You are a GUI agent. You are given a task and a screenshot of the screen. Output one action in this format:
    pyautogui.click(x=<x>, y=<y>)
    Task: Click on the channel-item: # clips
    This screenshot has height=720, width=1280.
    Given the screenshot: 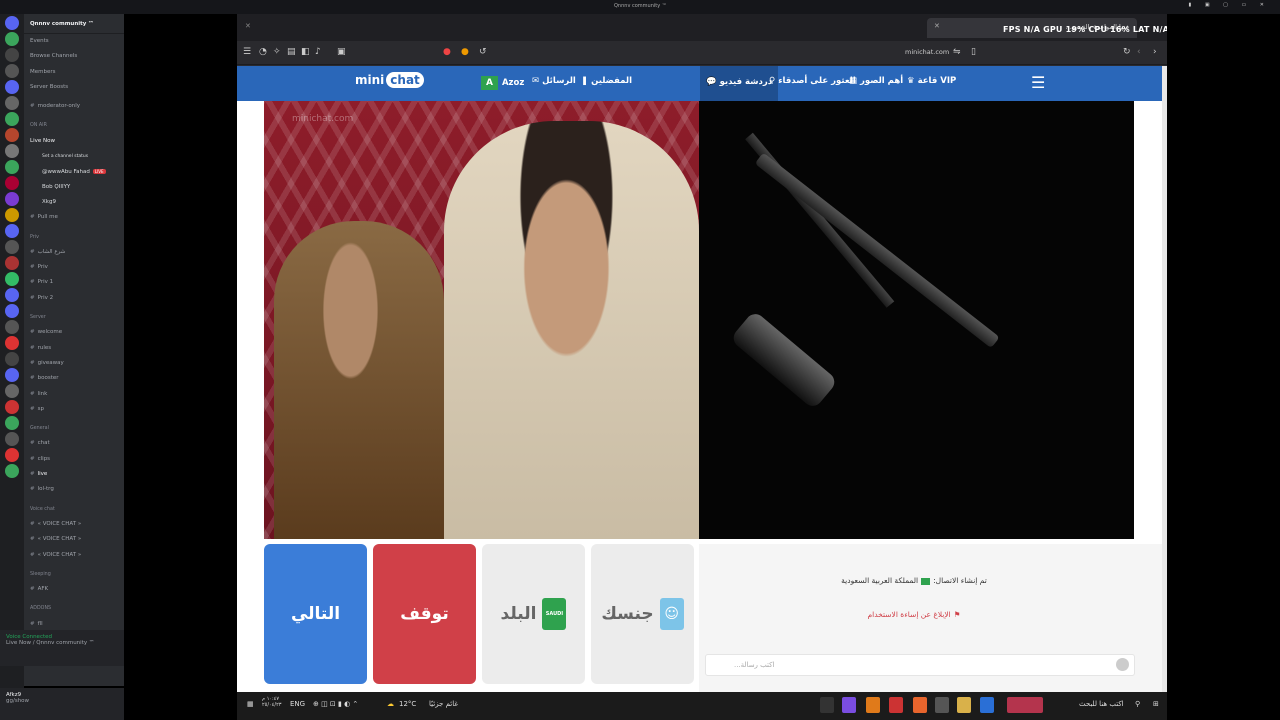 What is the action you would take?
    pyautogui.click(x=74, y=459)
    